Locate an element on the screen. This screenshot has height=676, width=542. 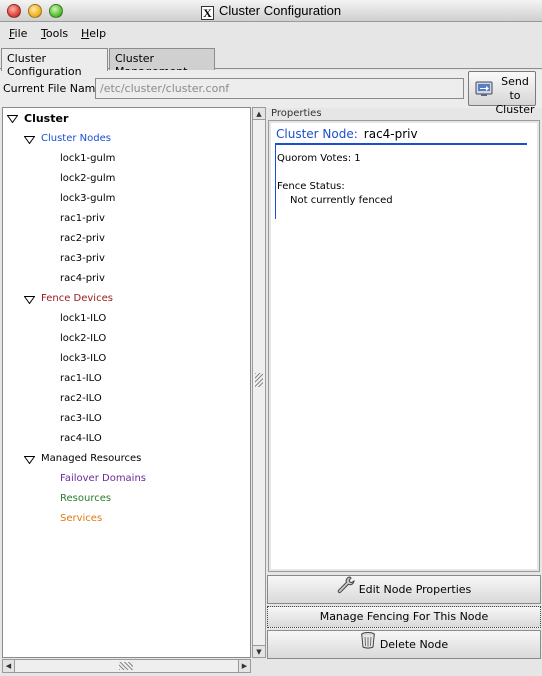
node-key: Cluster Node: is located at coordinates (317, 134).